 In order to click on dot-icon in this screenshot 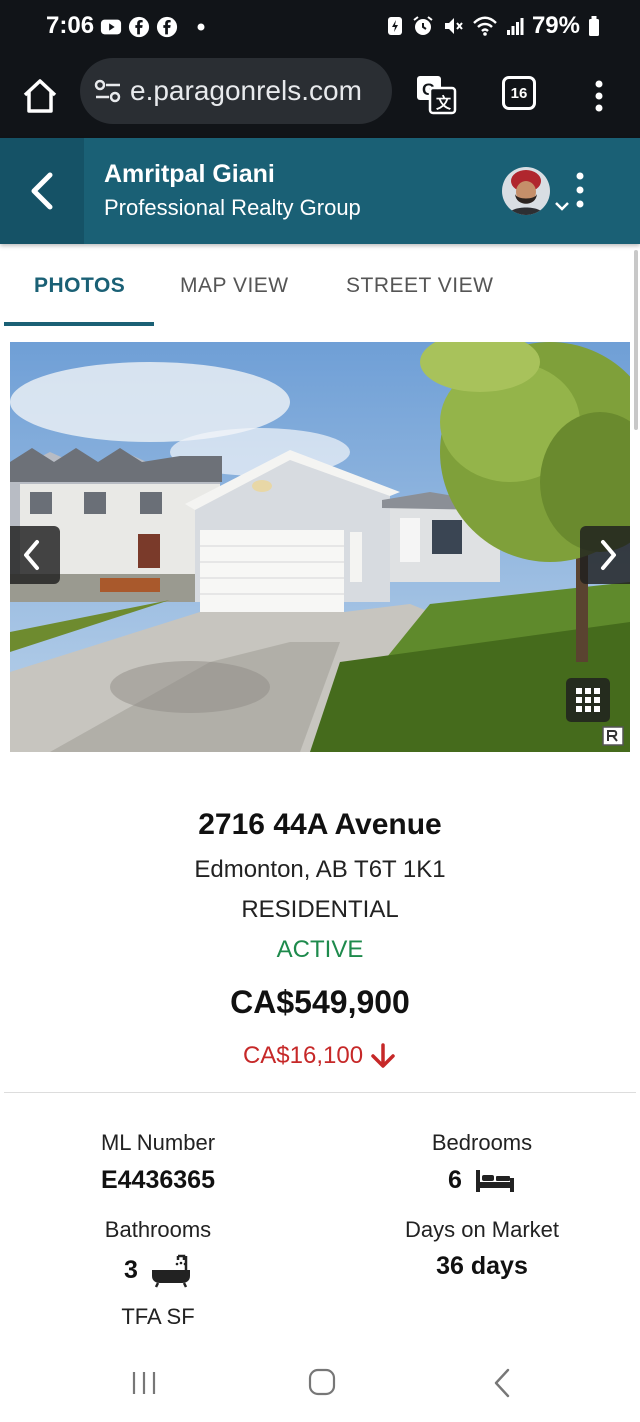, I will do `click(201, 27)`.